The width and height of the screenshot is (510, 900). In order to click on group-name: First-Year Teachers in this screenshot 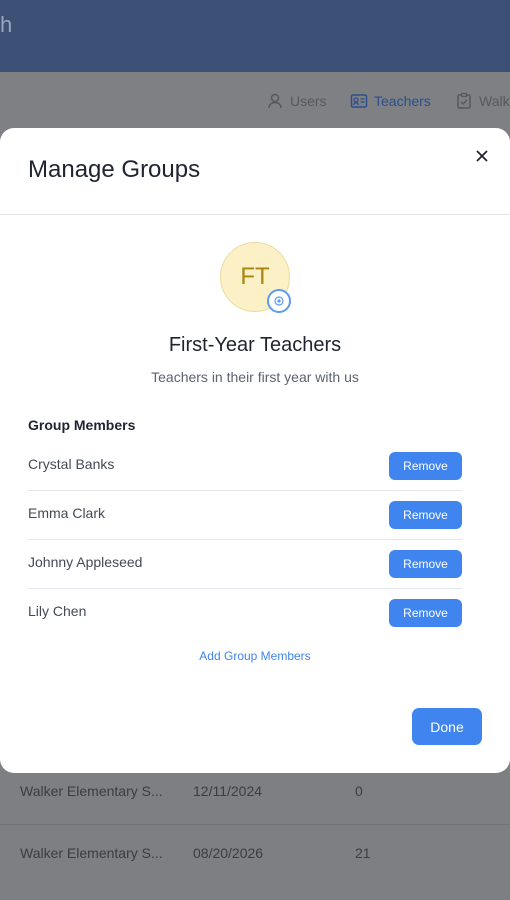, I will do `click(255, 345)`.